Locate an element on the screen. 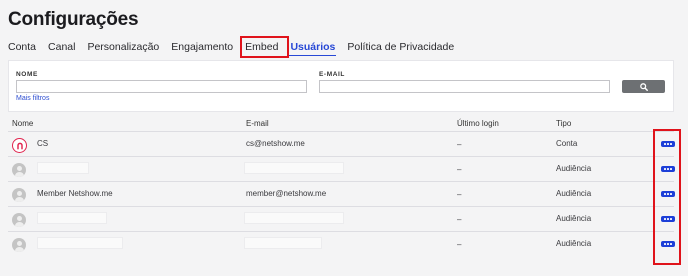 The width and height of the screenshot is (688, 276). page-title: Configurações is located at coordinates (73, 19).